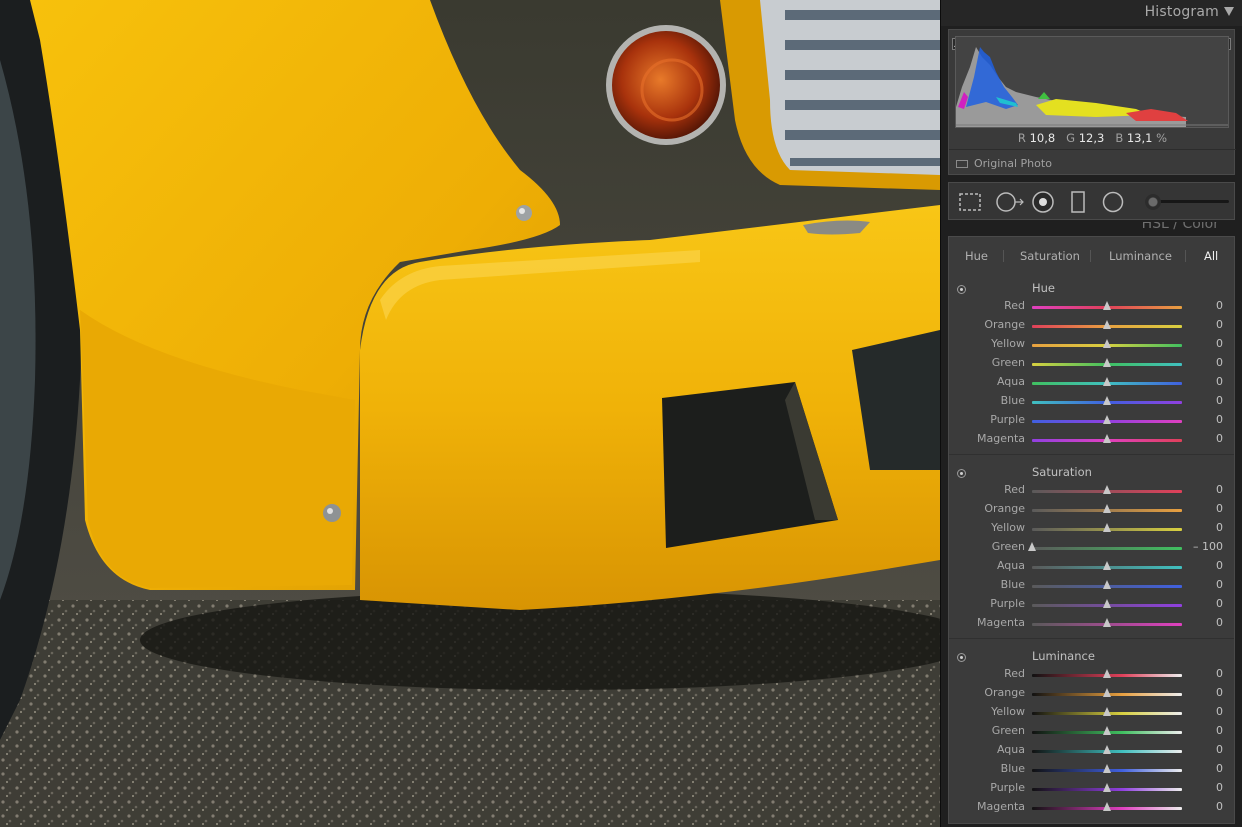  What do you see at coordinates (1091, 528) in the screenshot?
I see `saturation-slider-yellow: Yellow 0` at bounding box center [1091, 528].